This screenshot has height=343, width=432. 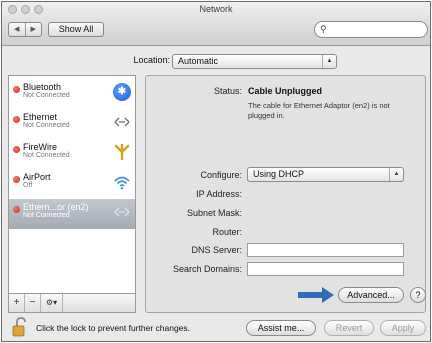 I want to click on search-icon: ⚲, so click(x=323, y=29).